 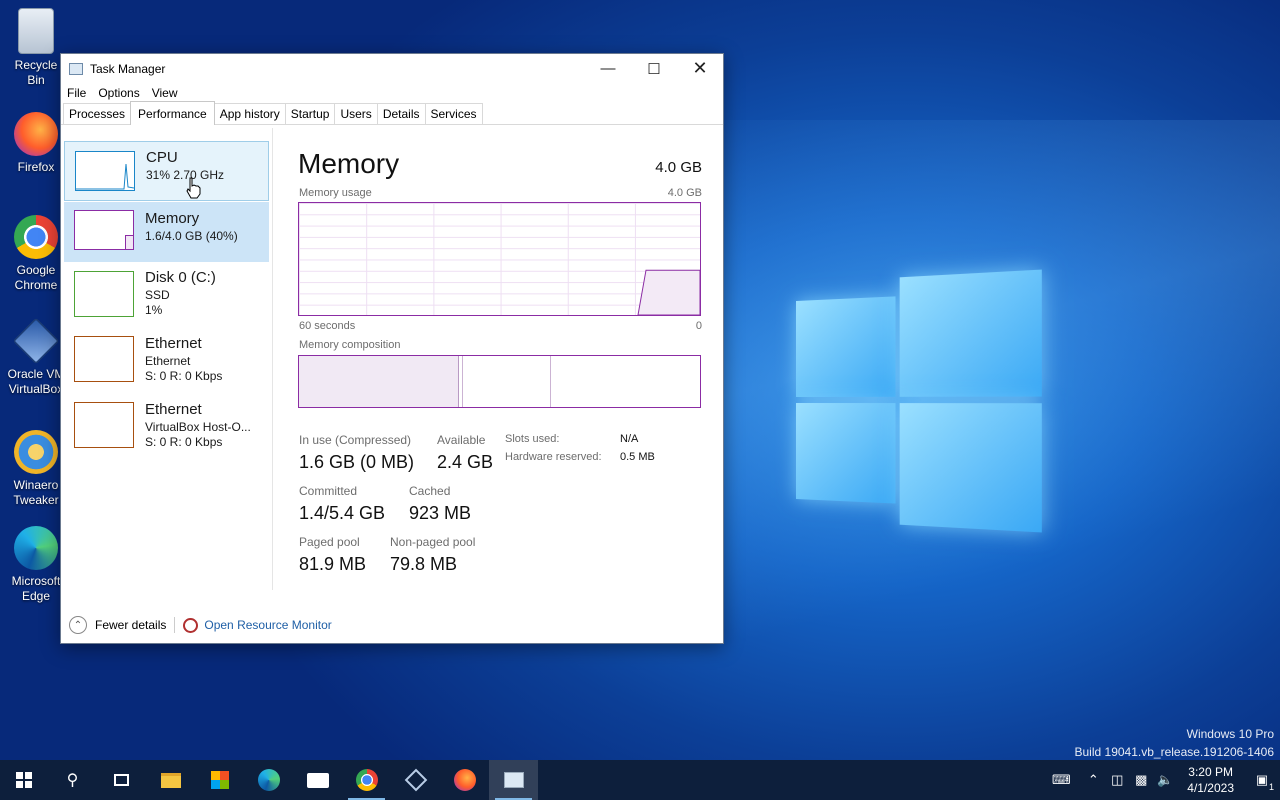 I want to click on action-center-button: ▣ 1, so click(x=1262, y=782).